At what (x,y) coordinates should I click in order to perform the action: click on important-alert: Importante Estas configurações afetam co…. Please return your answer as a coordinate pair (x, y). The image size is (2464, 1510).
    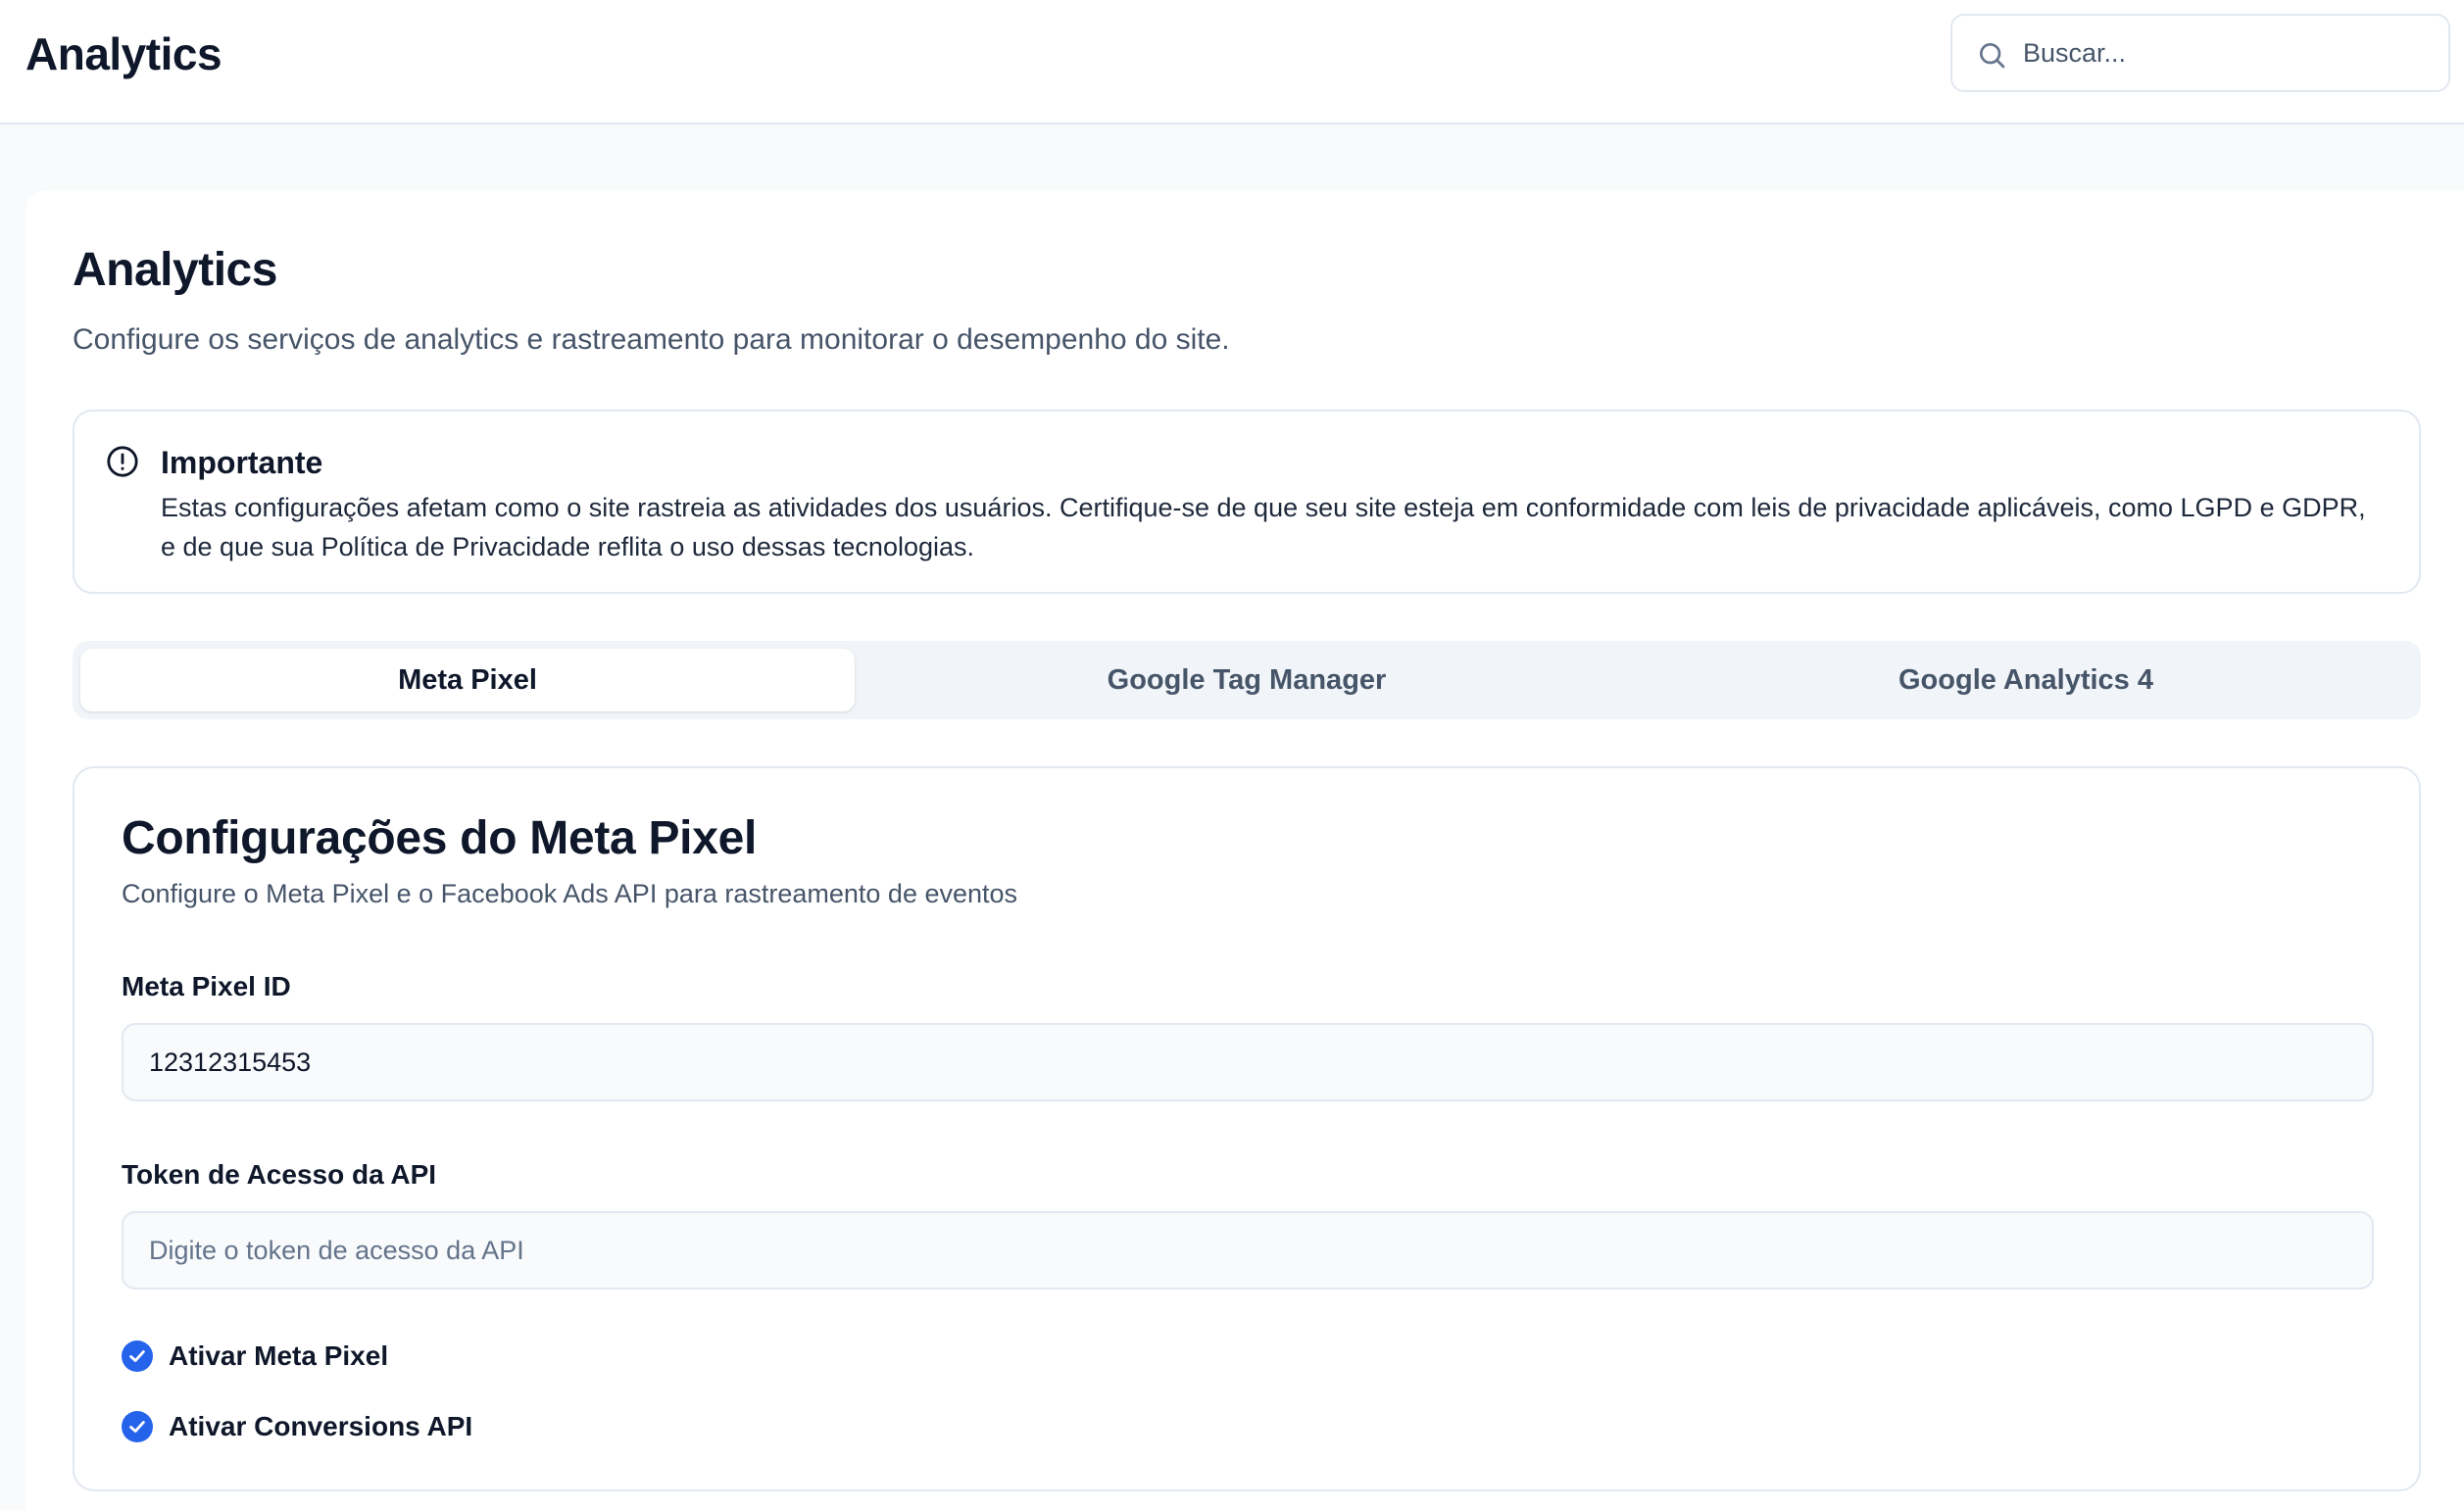
    Looking at the image, I should click on (1247, 502).